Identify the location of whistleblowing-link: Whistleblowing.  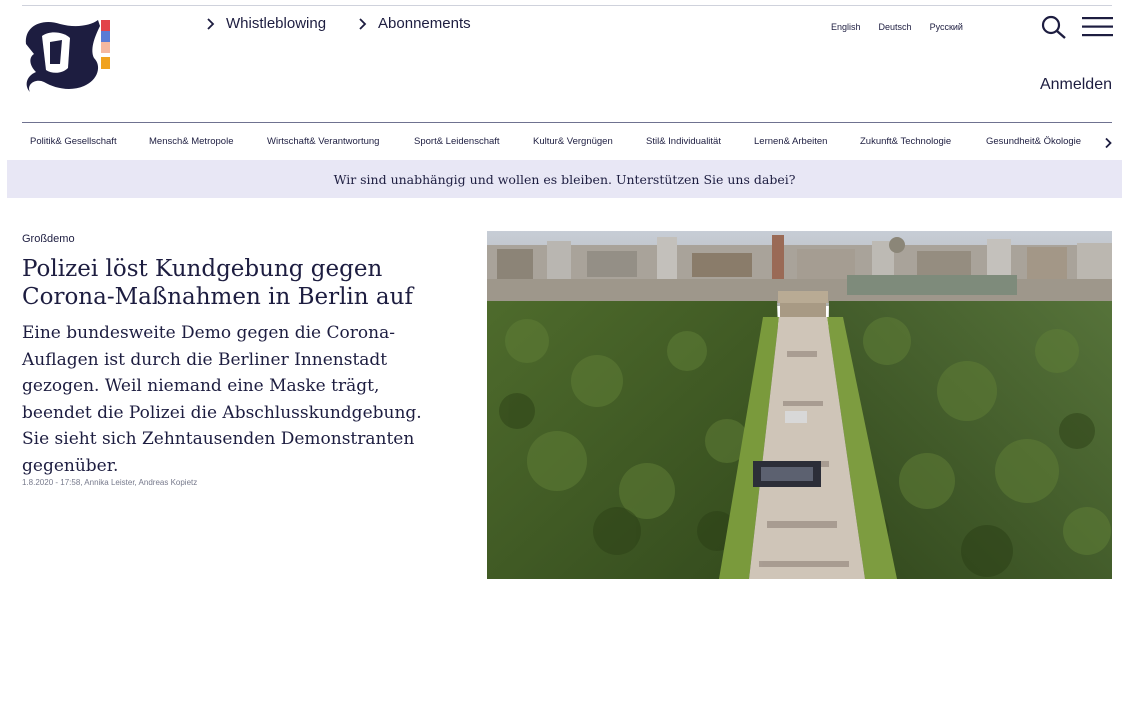
(265, 23).